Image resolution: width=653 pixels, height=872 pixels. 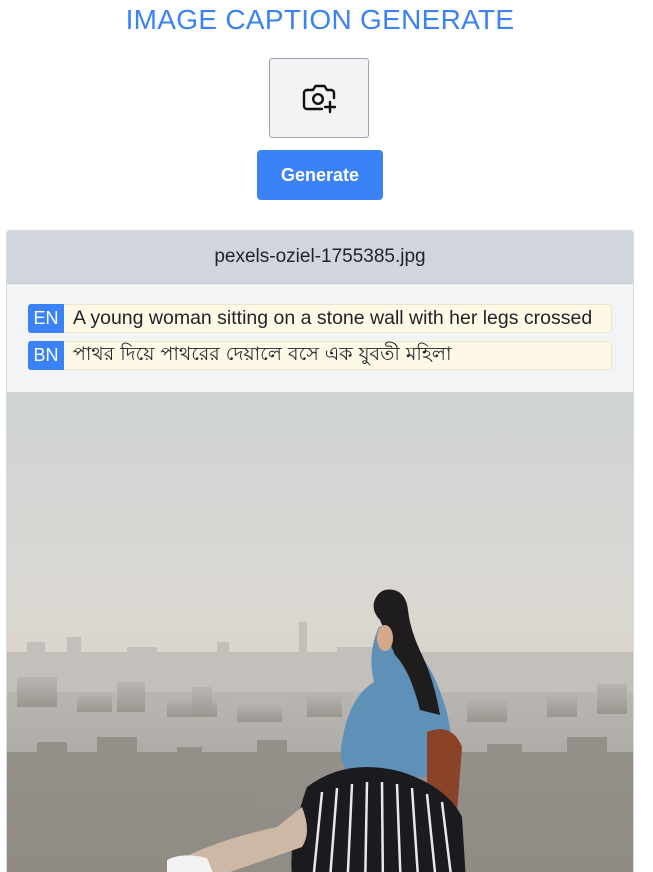 What do you see at coordinates (320, 19) in the screenshot?
I see `page-title: IMAGE CAPTION GENERATE` at bounding box center [320, 19].